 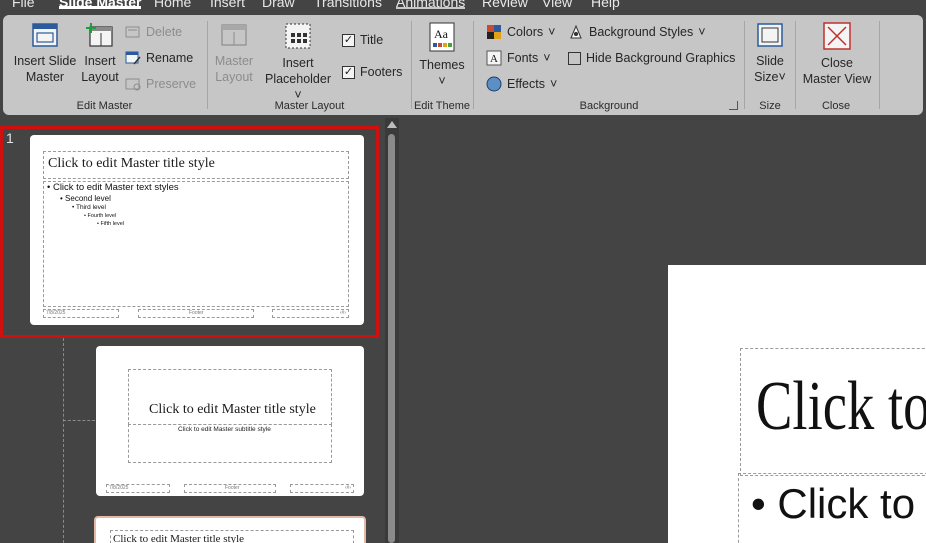 What do you see at coordinates (230, 397) in the screenshot?
I see `layout-title-placeholder: Click to edit Master title style` at bounding box center [230, 397].